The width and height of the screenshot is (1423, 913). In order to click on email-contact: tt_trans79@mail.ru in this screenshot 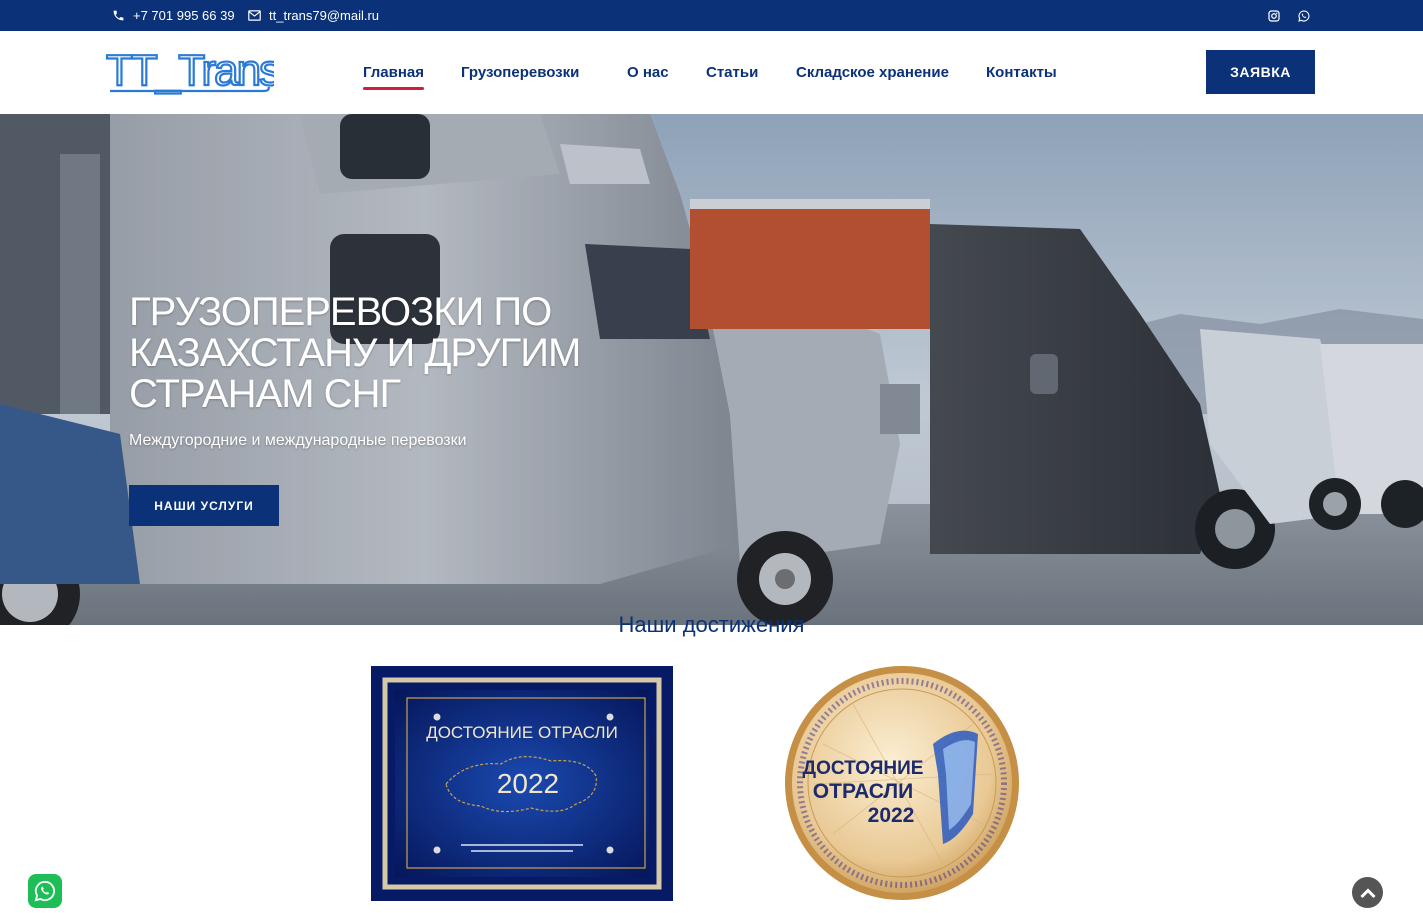, I will do `click(313, 15)`.